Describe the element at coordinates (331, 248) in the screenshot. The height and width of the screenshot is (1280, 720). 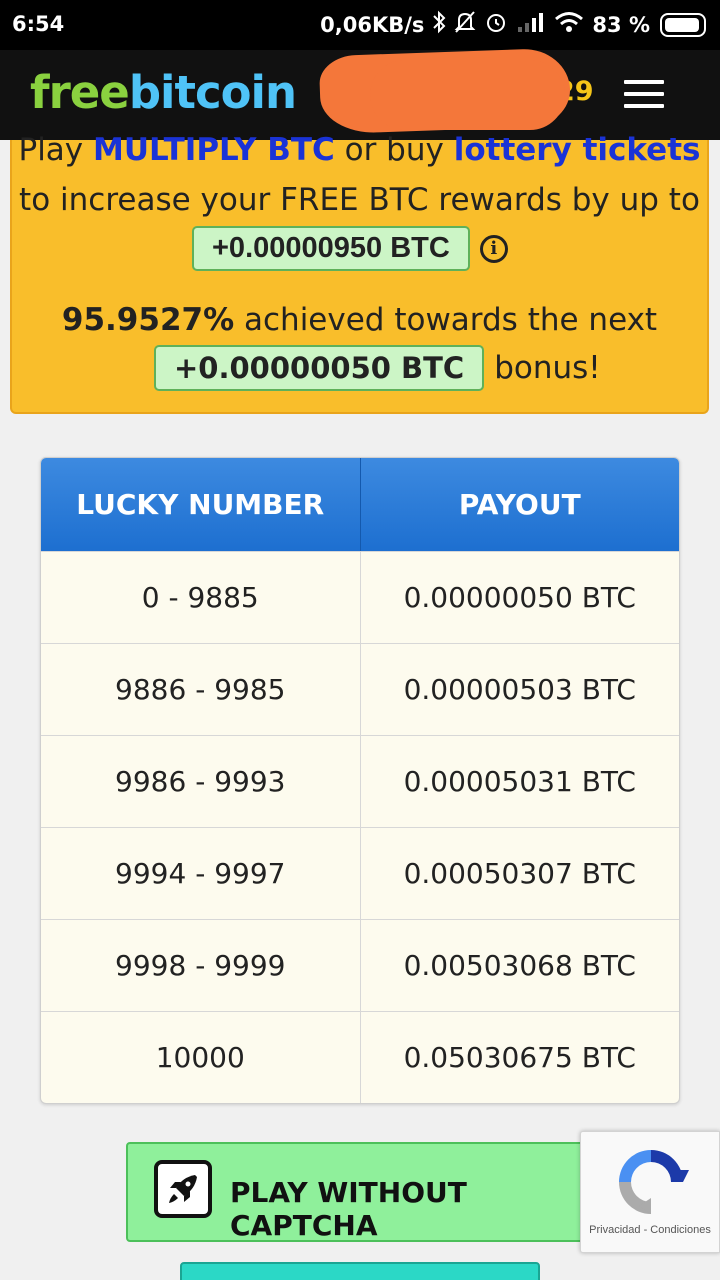
I see `reward-amount-badge: +0.00000950 BTC` at that location.